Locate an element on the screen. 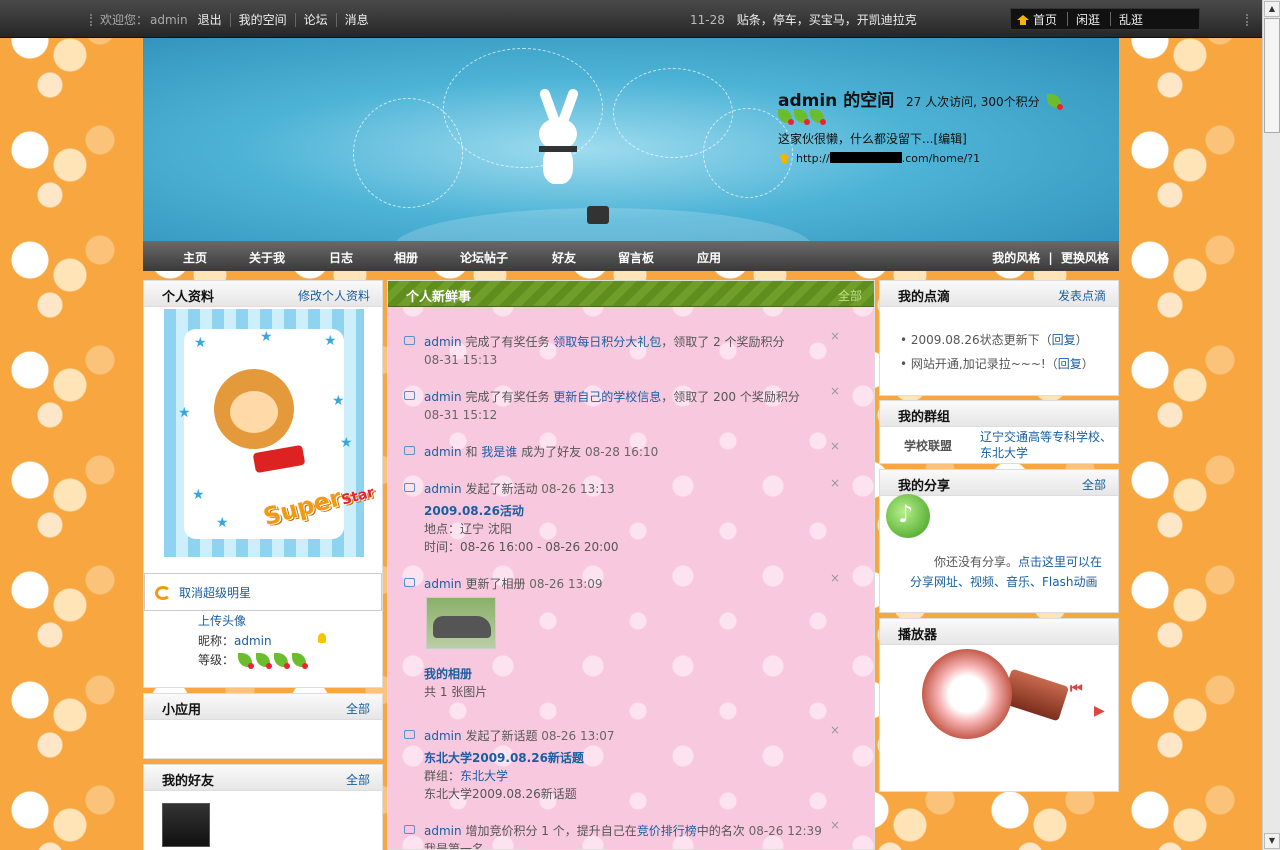  notes-title: 我的点滴 is located at coordinates (924, 297).